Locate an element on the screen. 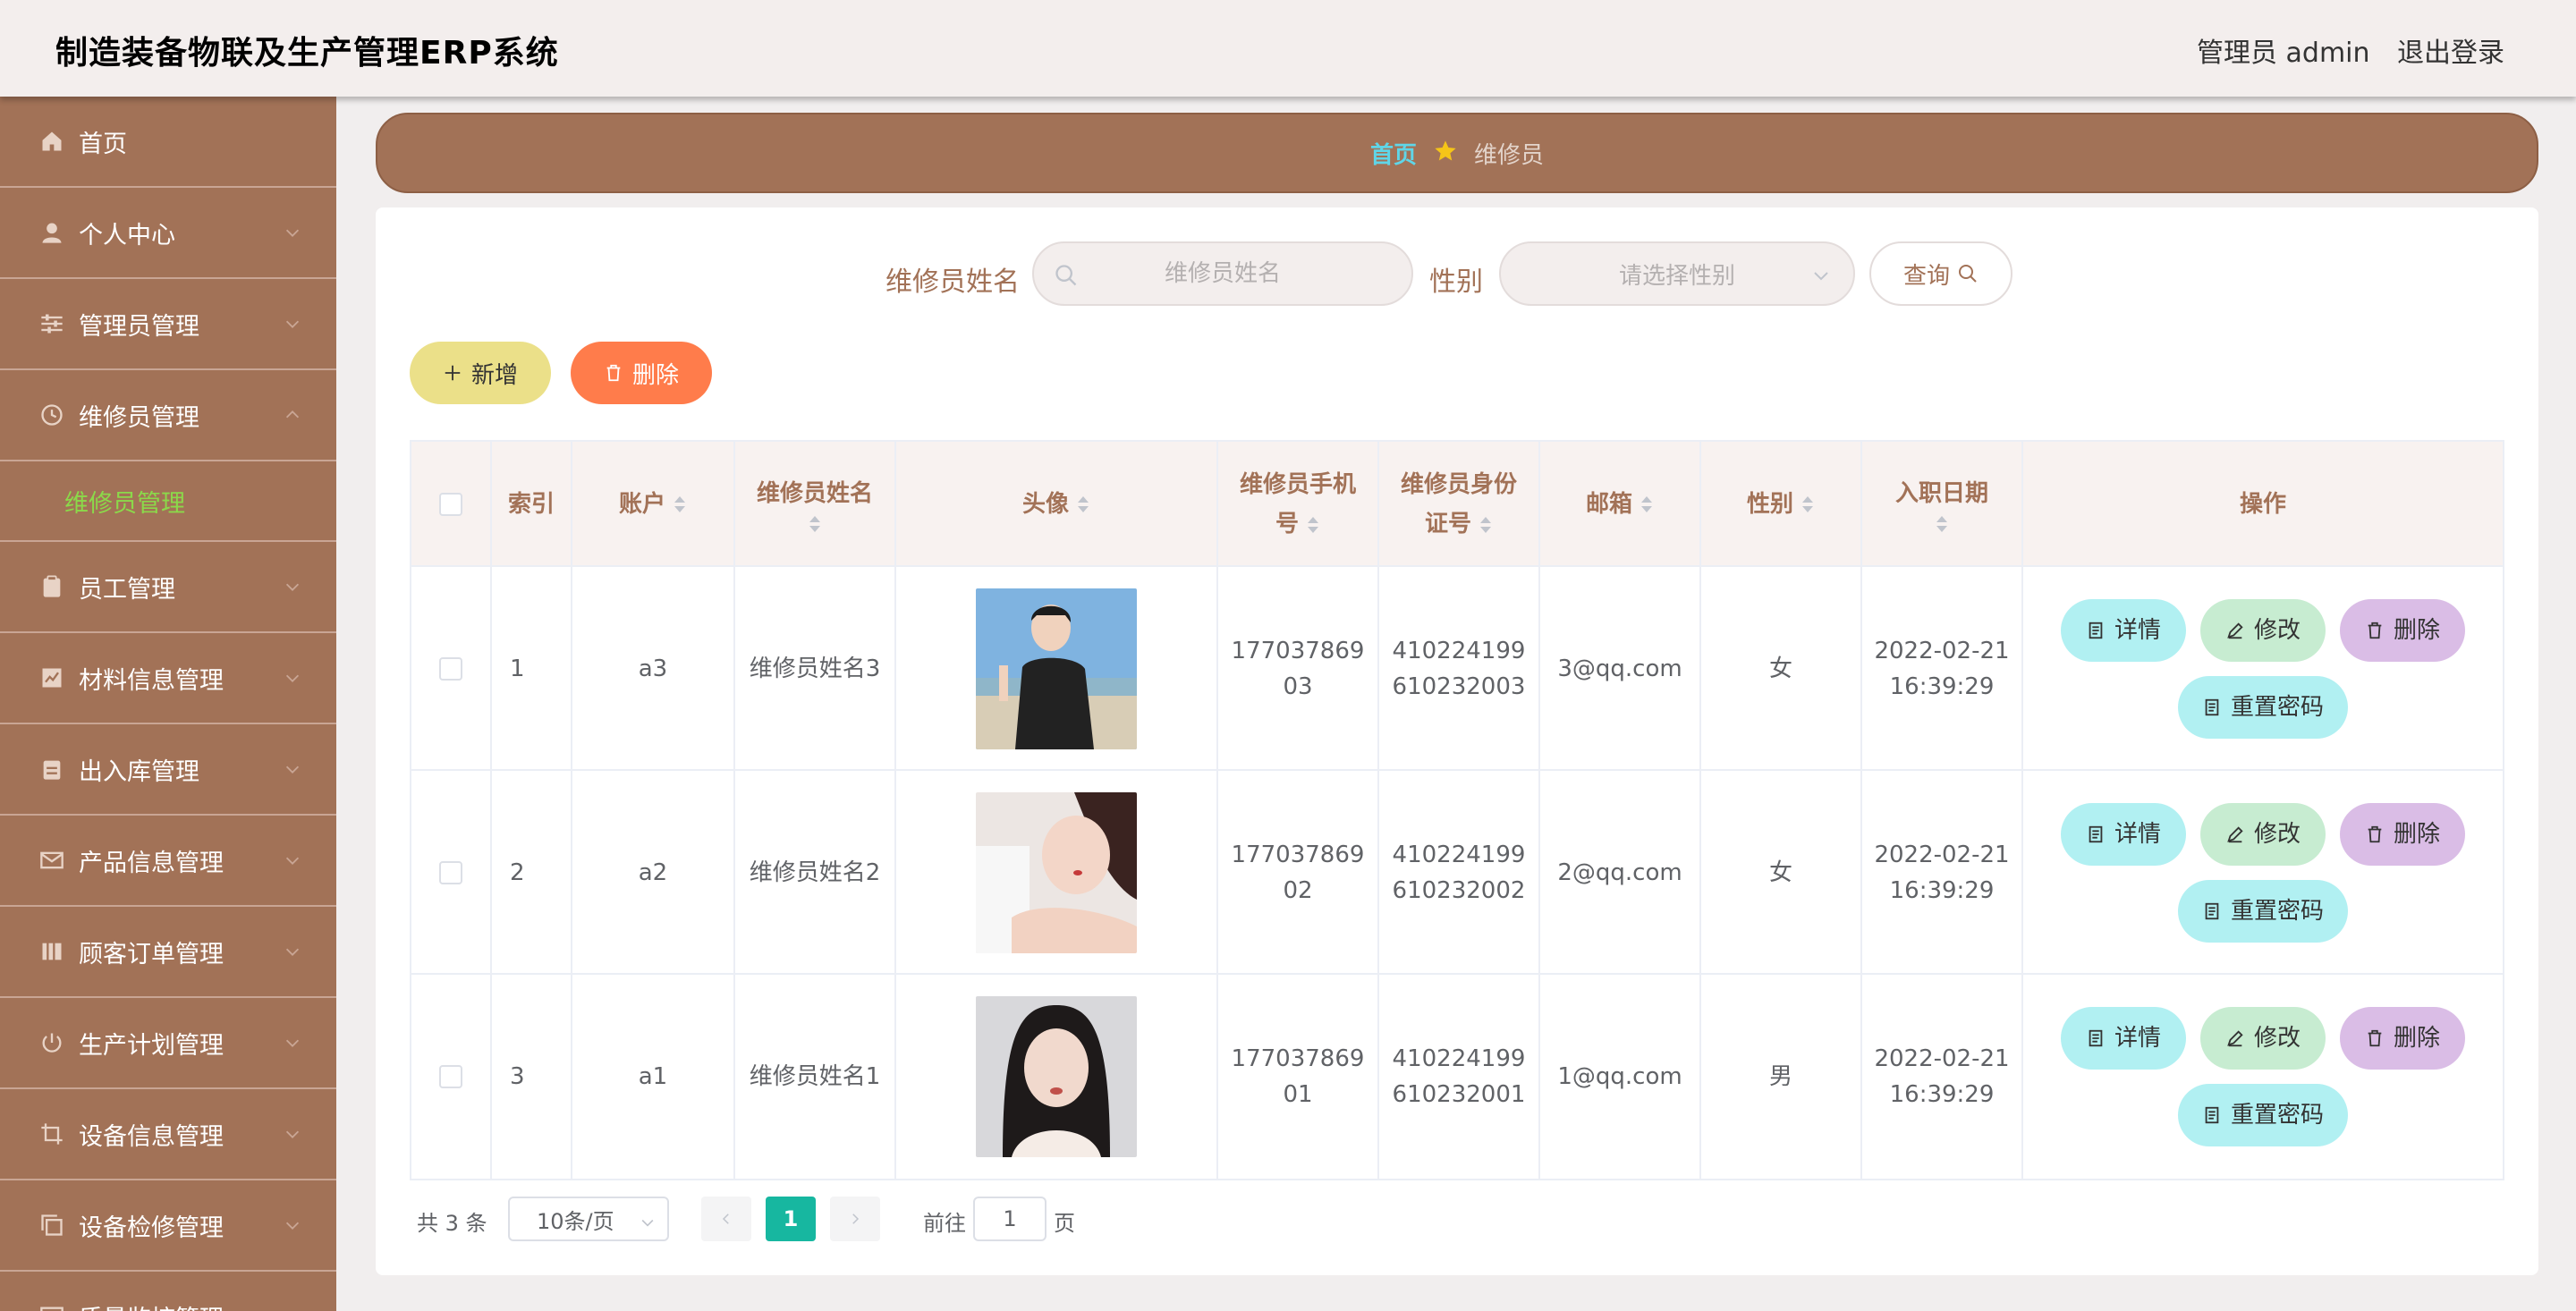 The height and width of the screenshot is (1311, 2576). name-search-input is located at coordinates (1222, 273).